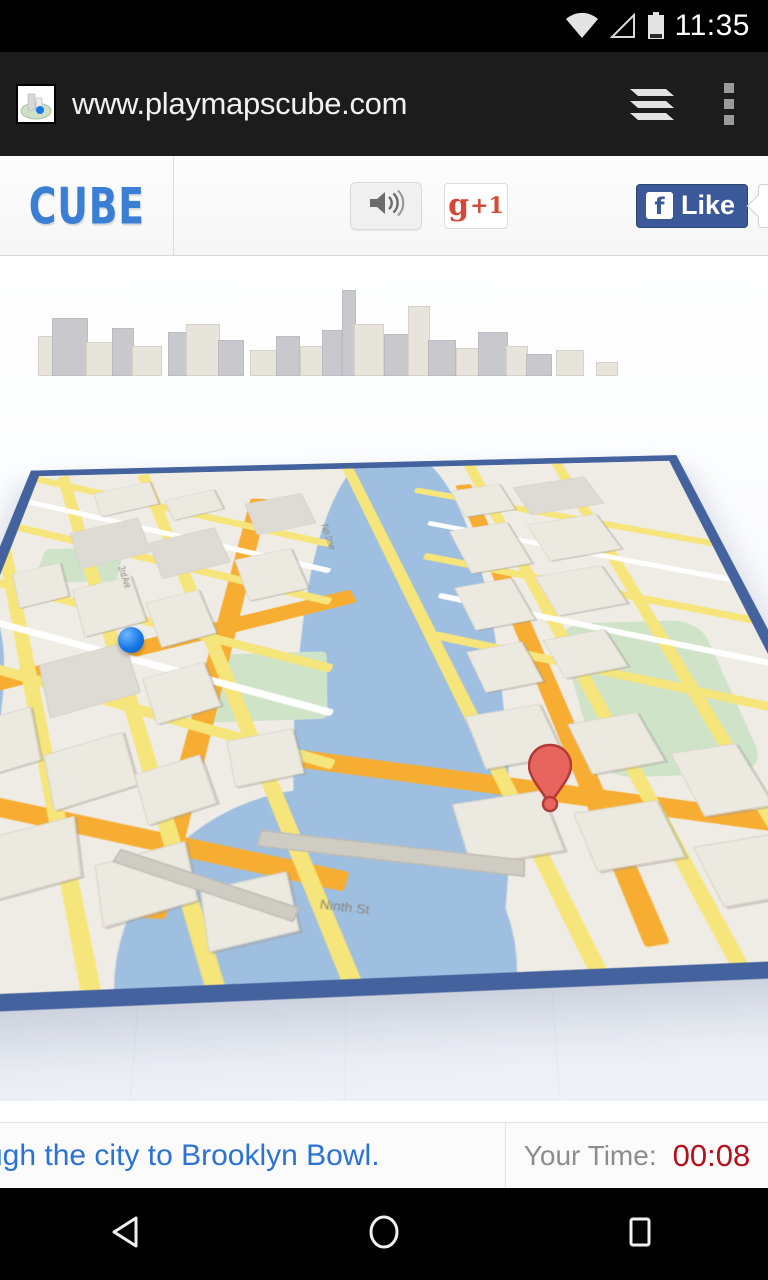 Image resolution: width=768 pixels, height=1280 pixels. What do you see at coordinates (659, 205) in the screenshot?
I see `facebook-icon: f` at bounding box center [659, 205].